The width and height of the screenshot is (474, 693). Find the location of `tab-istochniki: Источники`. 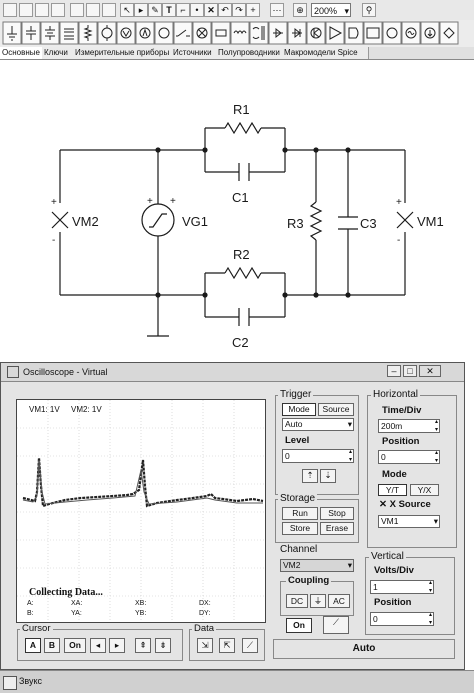

tab-istochniki: Источники is located at coordinates (194, 53).